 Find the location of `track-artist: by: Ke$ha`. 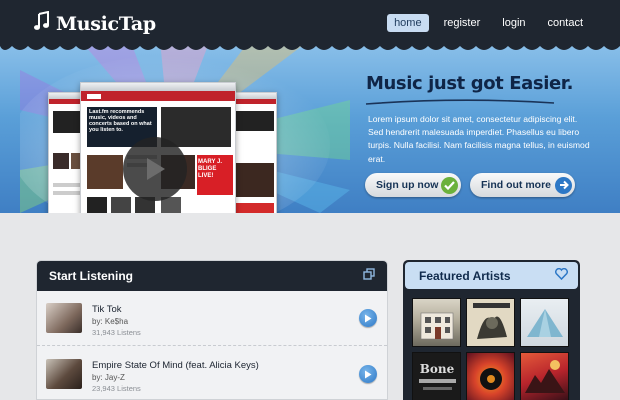

track-artist: by: Ke$ha is located at coordinates (110, 321).